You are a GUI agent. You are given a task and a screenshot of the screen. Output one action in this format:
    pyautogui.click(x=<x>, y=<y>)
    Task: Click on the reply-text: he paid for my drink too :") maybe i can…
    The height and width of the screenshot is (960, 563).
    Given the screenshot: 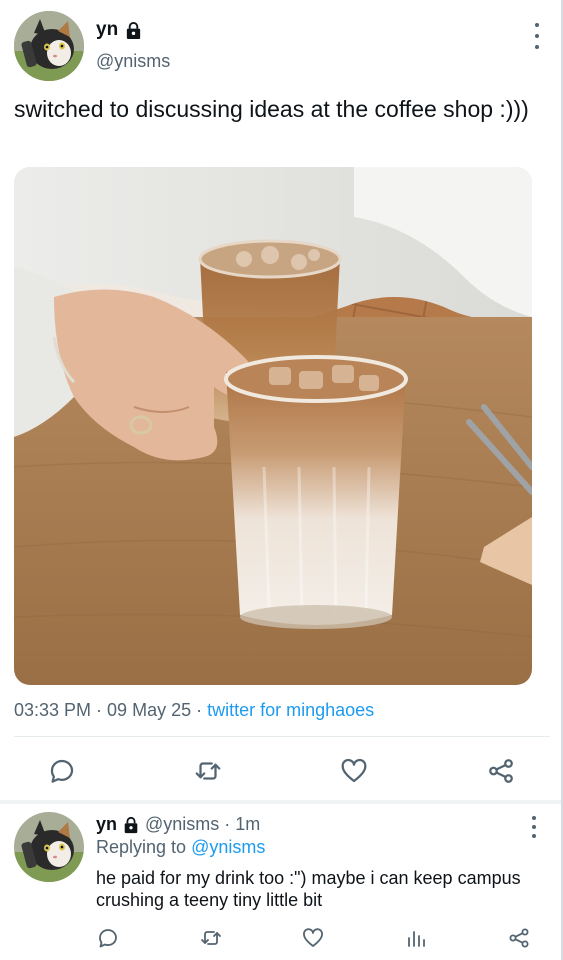 What is the action you would take?
    pyautogui.click(x=308, y=889)
    